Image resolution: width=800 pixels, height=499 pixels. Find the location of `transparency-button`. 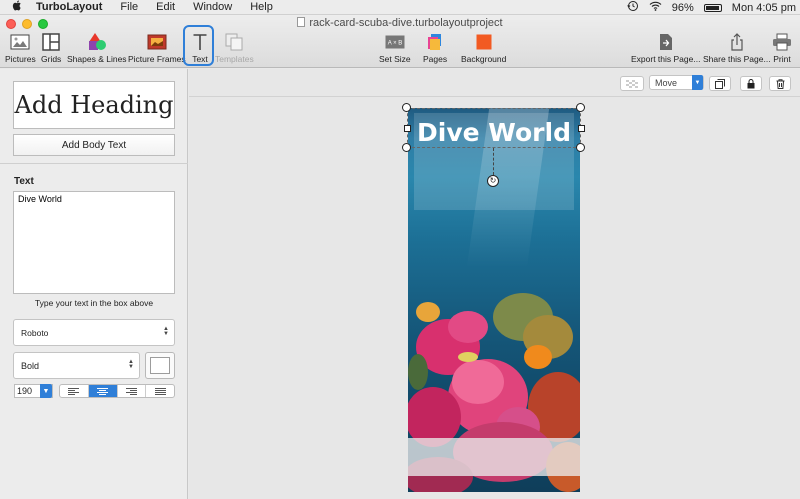

transparency-button is located at coordinates (632, 83).